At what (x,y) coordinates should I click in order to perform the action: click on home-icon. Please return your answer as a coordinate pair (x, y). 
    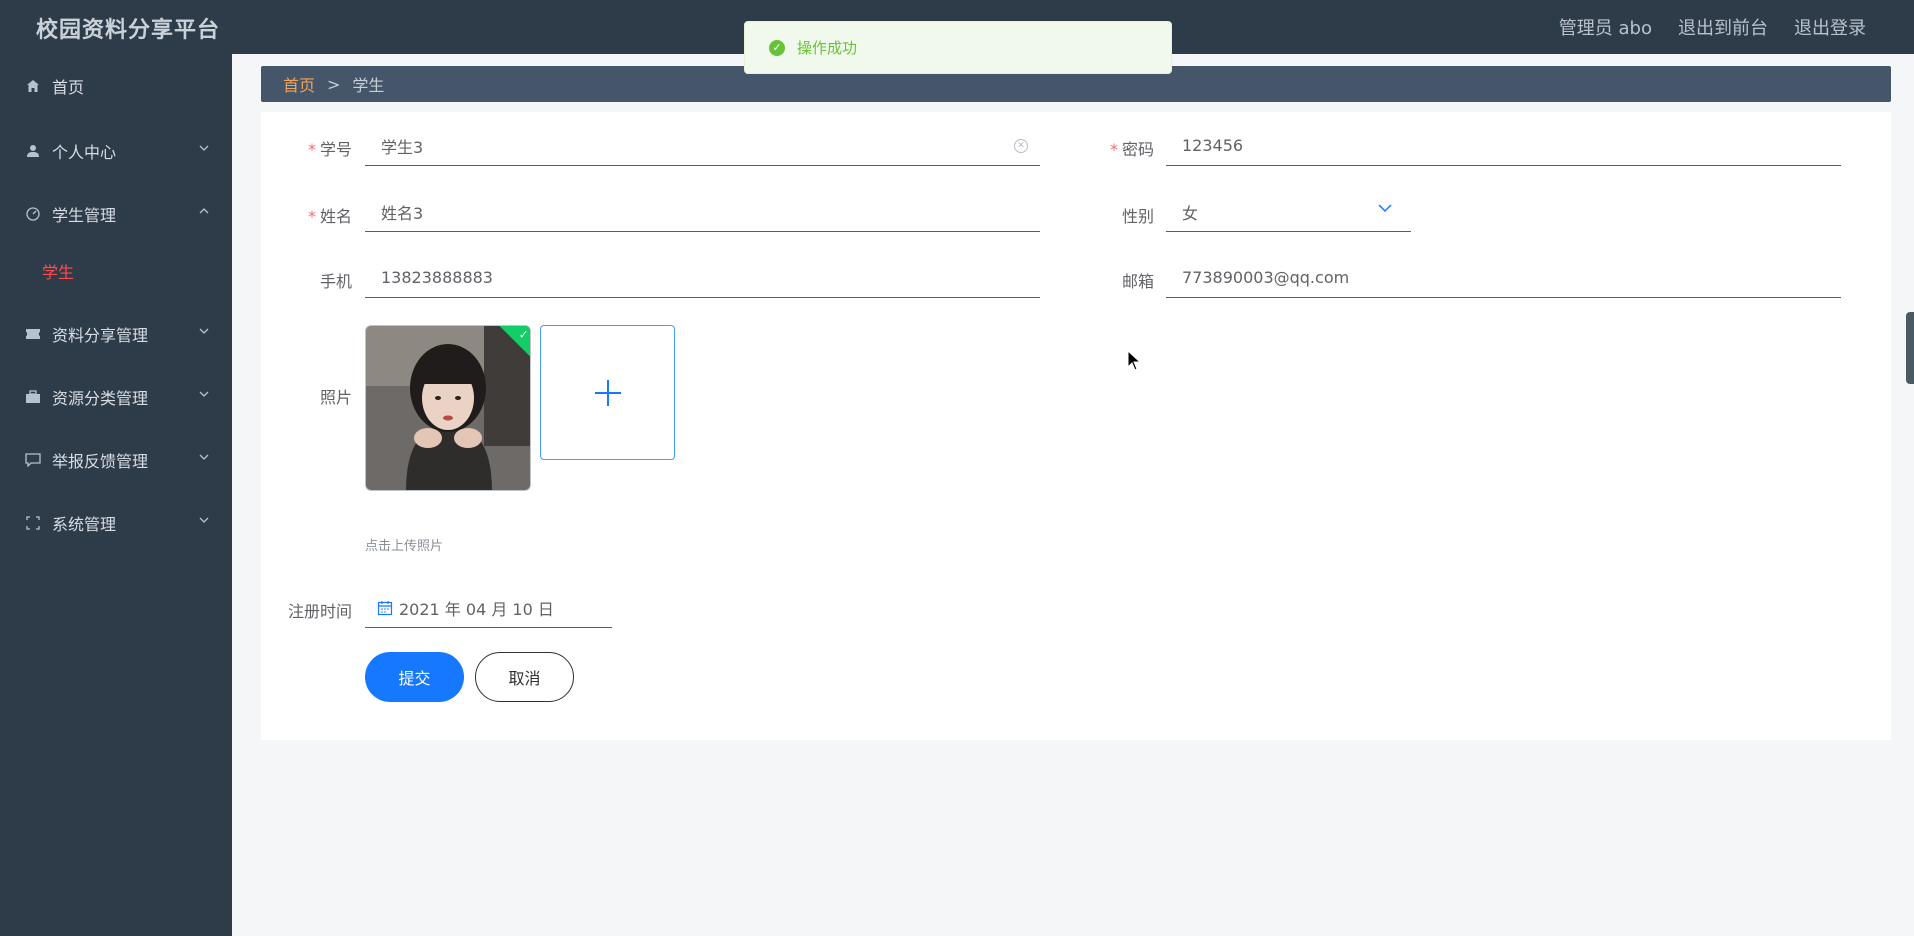
    Looking at the image, I should click on (33, 86).